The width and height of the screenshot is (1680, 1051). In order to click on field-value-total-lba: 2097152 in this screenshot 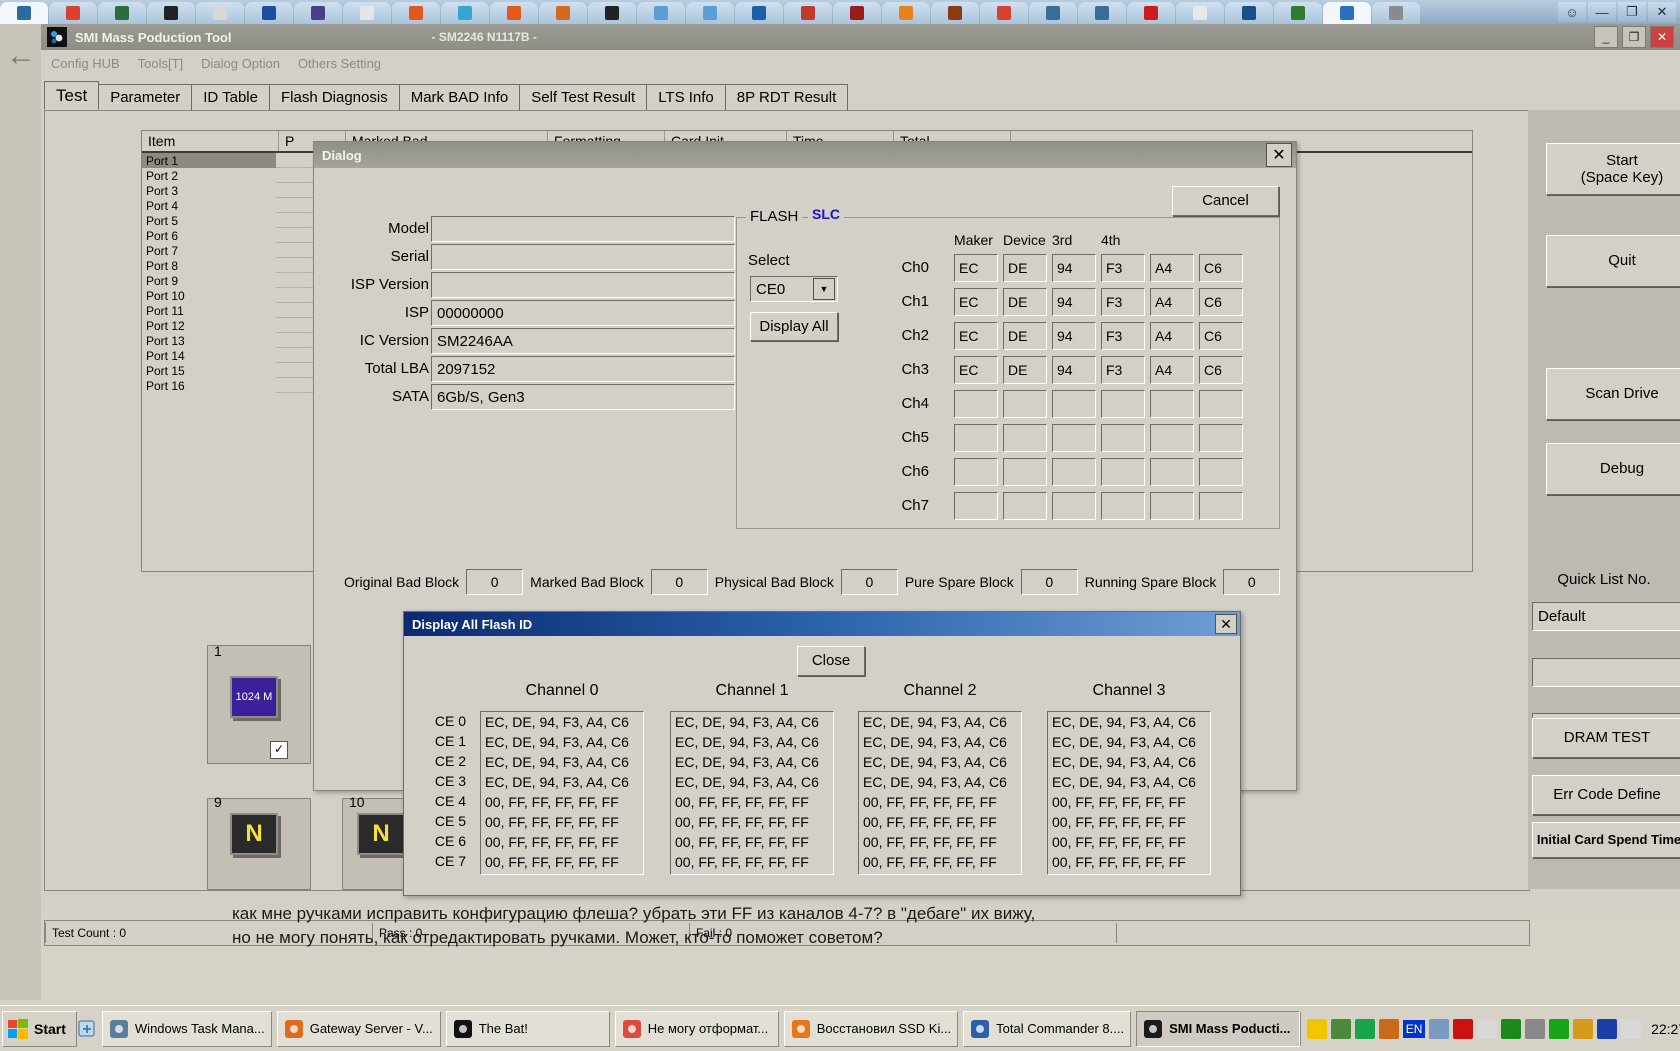, I will do `click(583, 369)`.